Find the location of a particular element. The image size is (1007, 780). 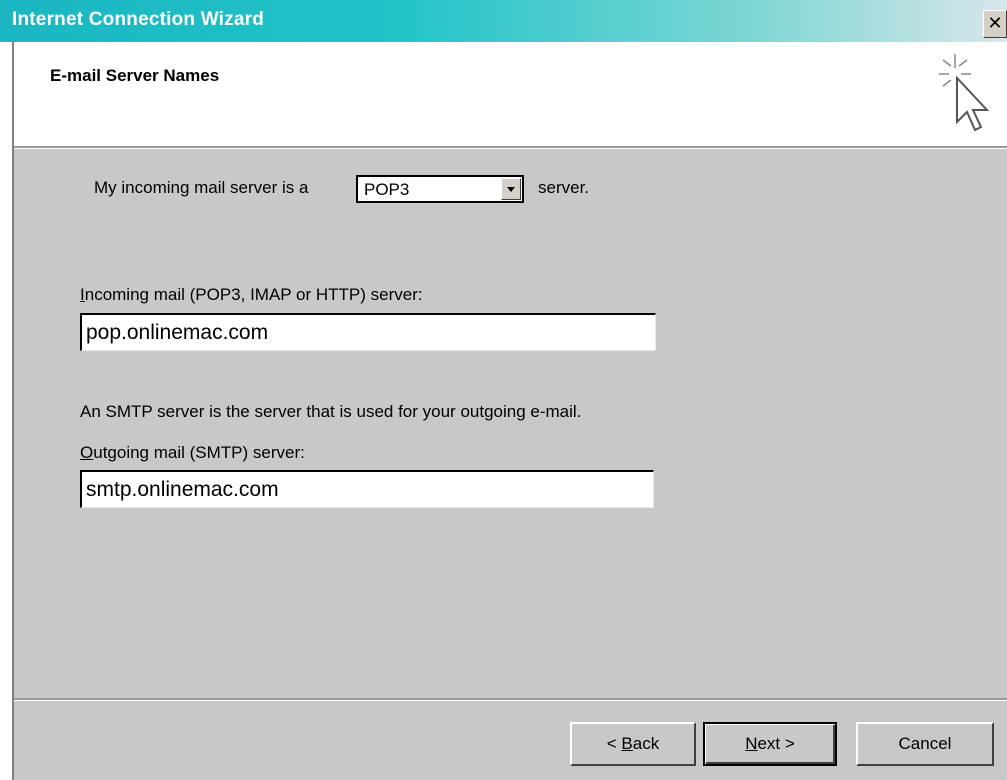

incoming-server-type-value: POP3 is located at coordinates (387, 189).